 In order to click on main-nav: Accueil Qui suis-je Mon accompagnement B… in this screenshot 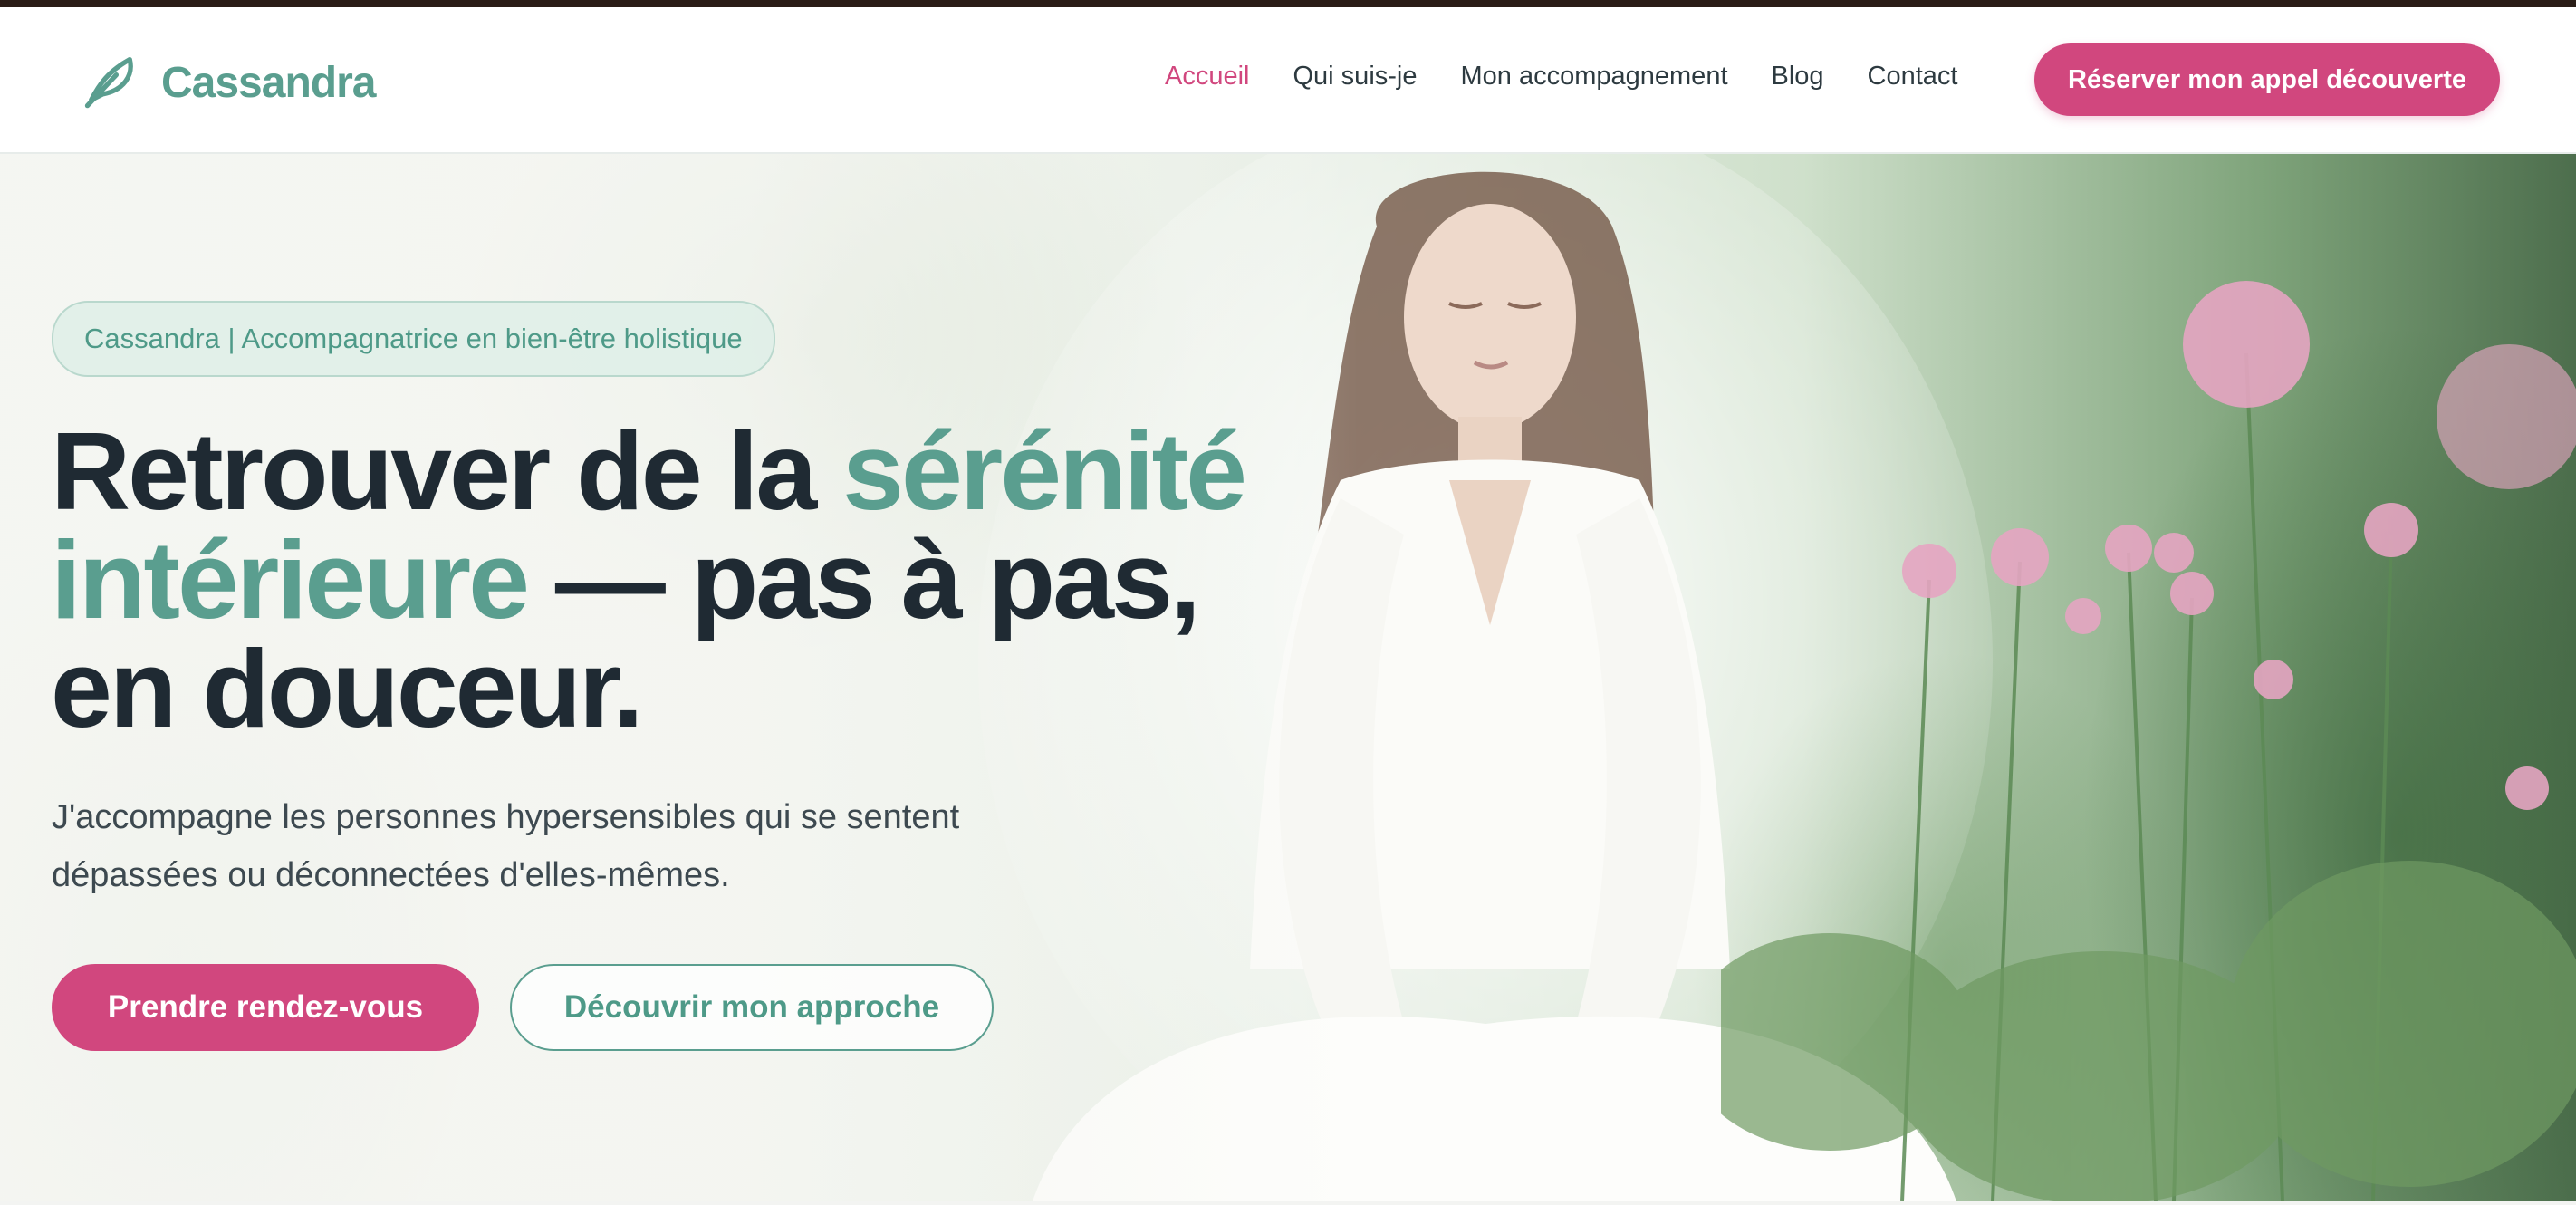, I will do `click(1583, 77)`.